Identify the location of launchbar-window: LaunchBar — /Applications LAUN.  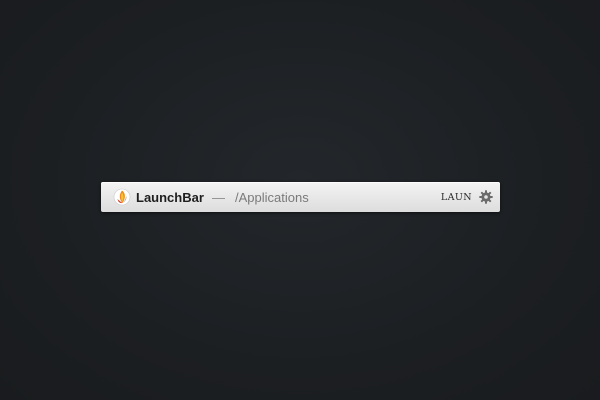
(300, 197).